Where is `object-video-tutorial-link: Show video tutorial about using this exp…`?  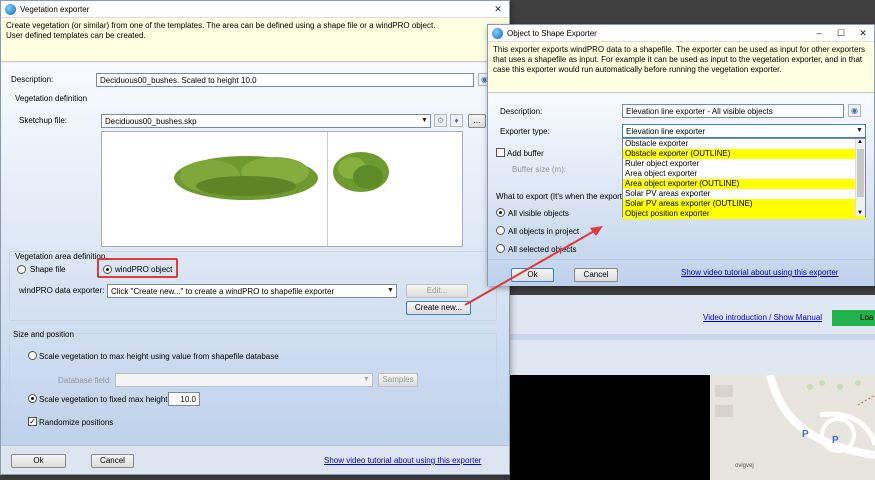 object-video-tutorial-link: Show video tutorial about using this exp… is located at coordinates (759, 272).